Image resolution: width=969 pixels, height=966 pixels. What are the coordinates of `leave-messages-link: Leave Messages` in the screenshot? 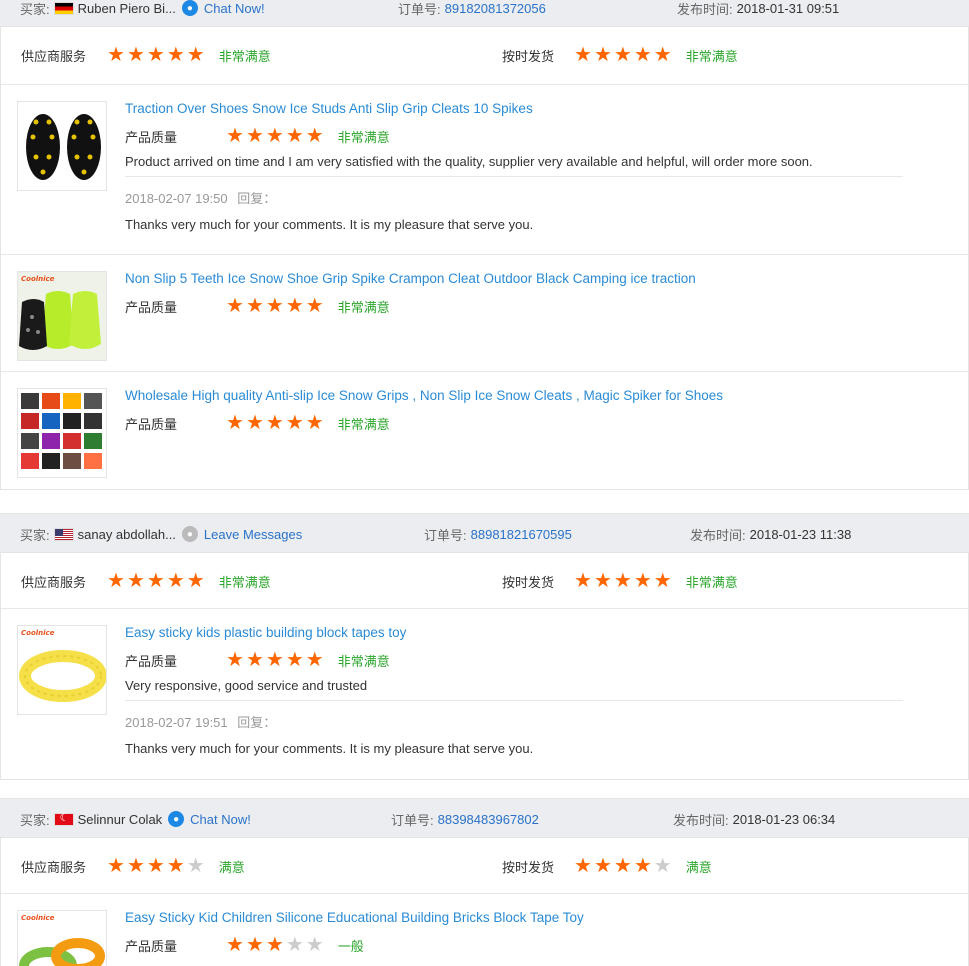 It's located at (253, 534).